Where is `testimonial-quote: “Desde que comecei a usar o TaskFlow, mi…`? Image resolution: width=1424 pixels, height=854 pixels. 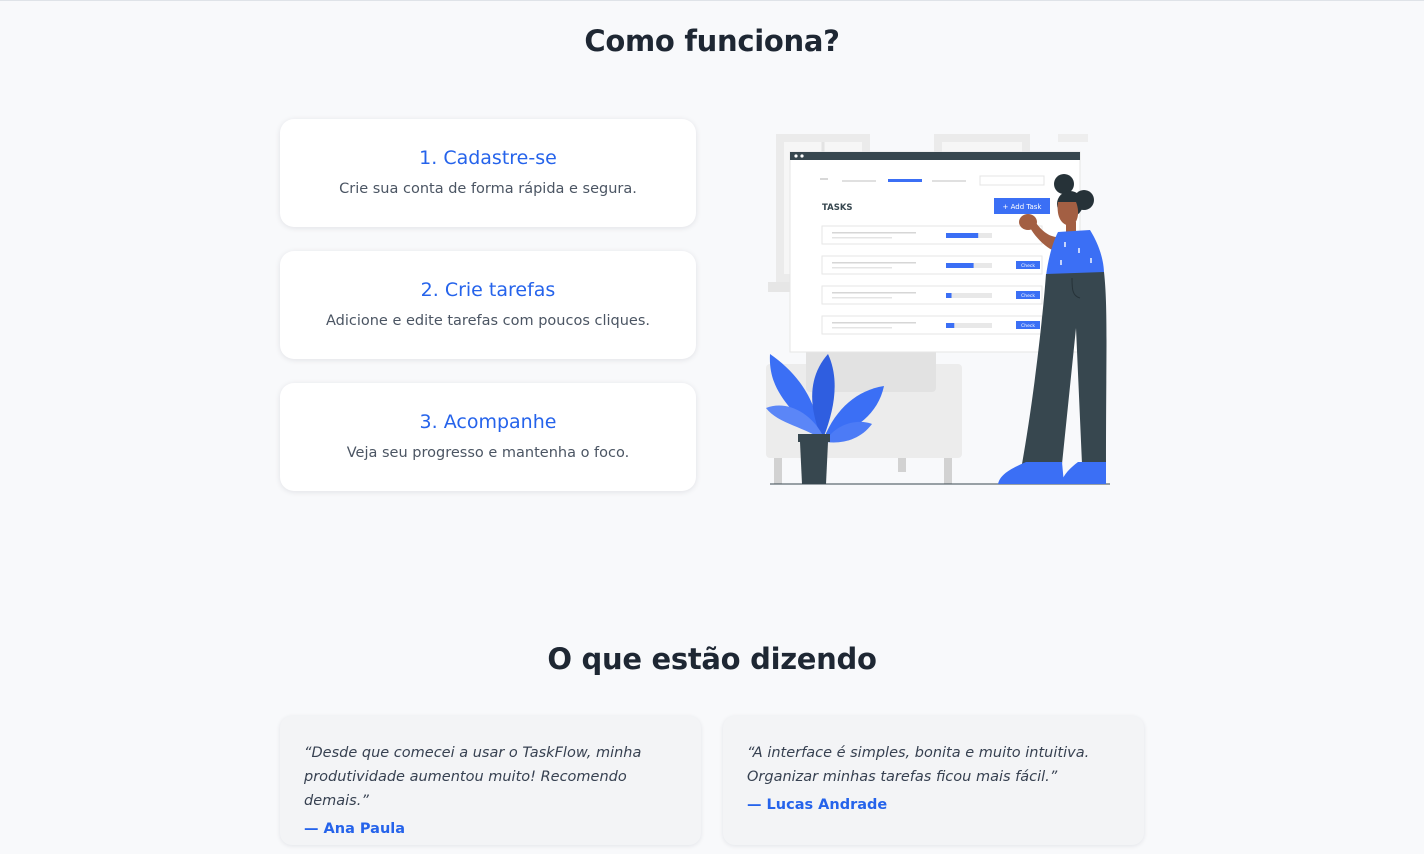
testimonial-quote: “Desde que comecei a usar o TaskFlow, mi… is located at coordinates (473, 777).